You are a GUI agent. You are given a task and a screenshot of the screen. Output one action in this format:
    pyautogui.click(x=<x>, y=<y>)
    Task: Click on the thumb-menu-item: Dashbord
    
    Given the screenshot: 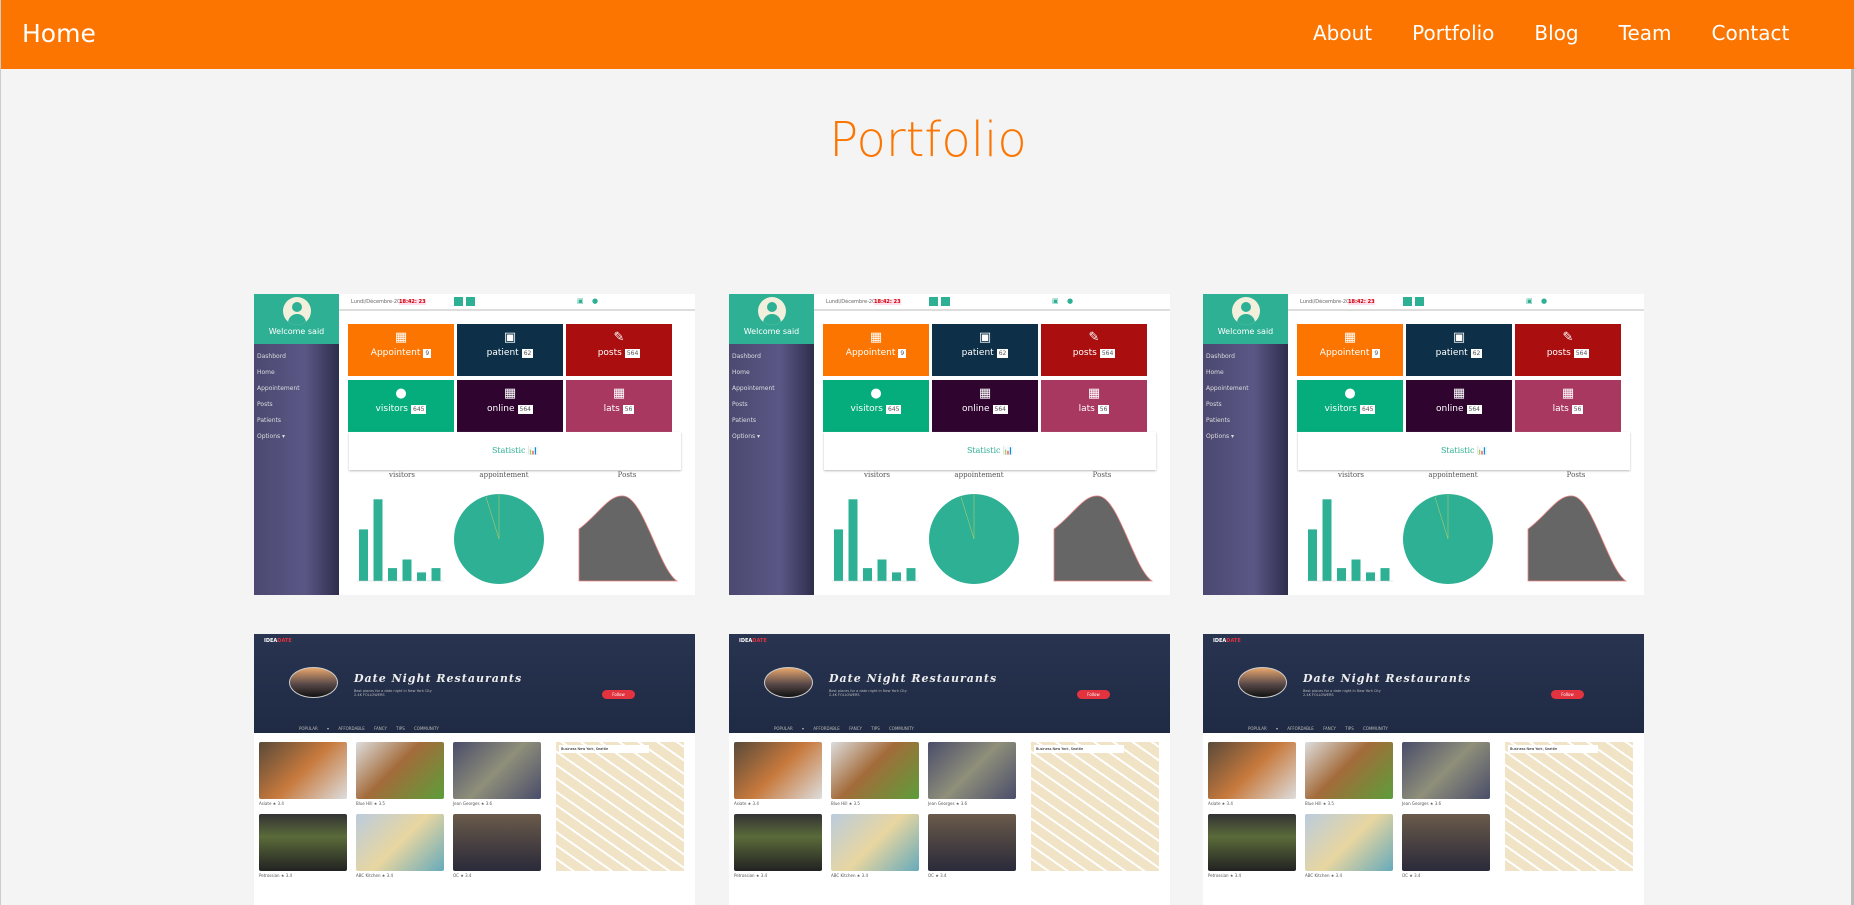 What is the action you would take?
    pyautogui.click(x=746, y=356)
    